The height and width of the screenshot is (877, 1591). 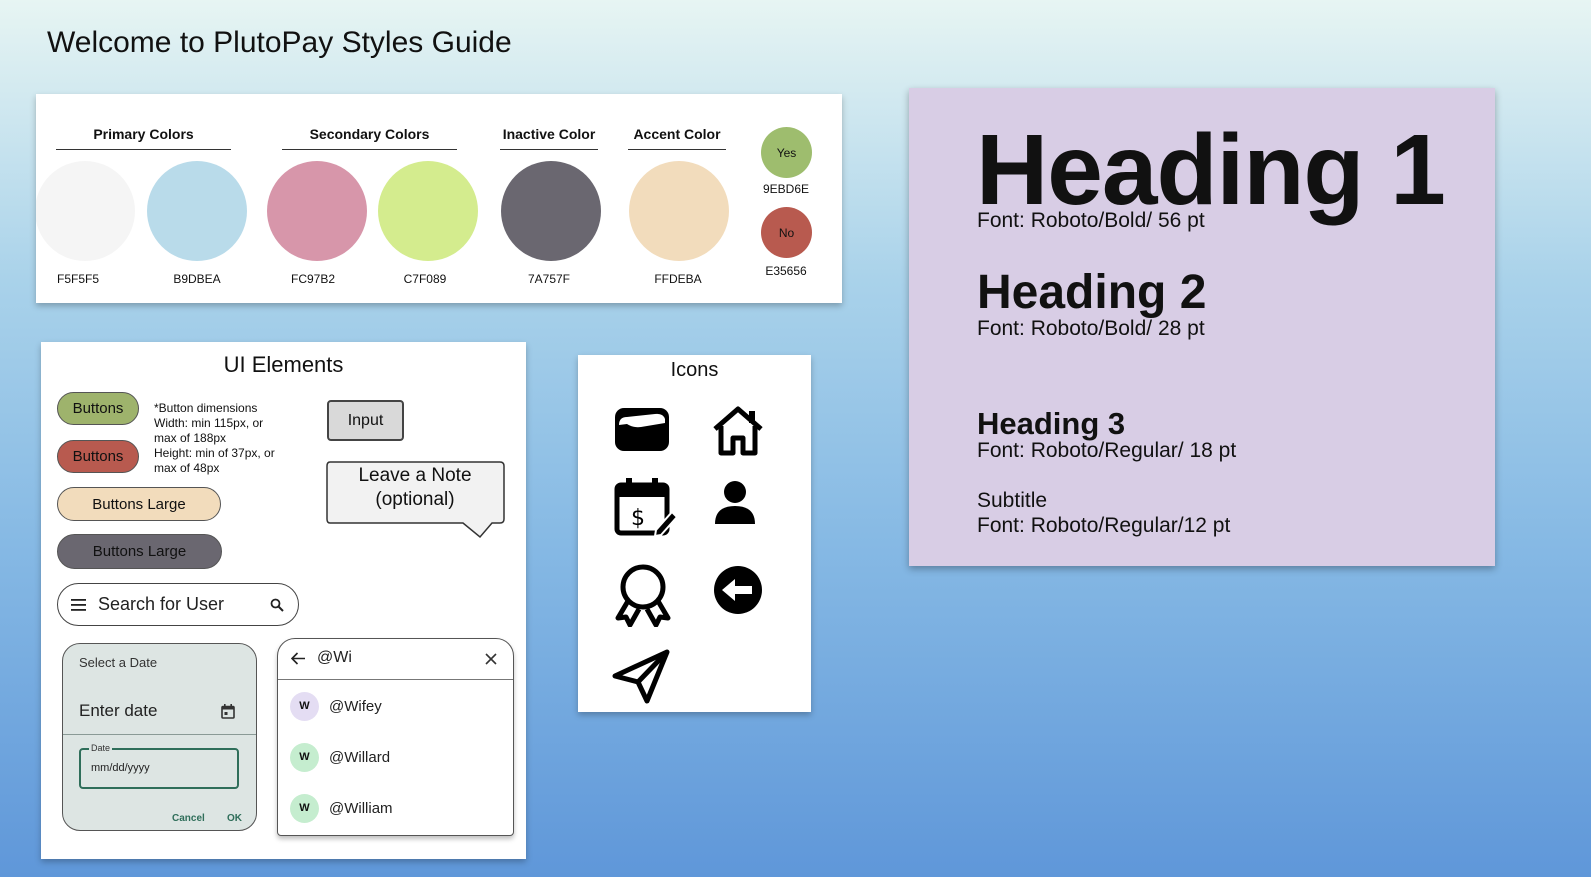 What do you see at coordinates (395, 679) in the screenshot?
I see `suggestion-divider` at bounding box center [395, 679].